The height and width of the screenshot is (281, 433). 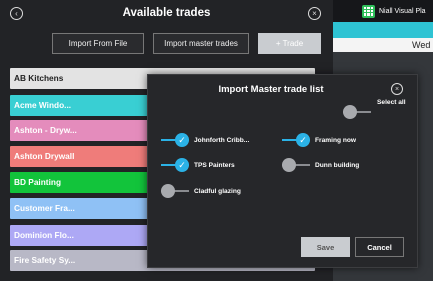 What do you see at coordinates (217, 191) in the screenshot?
I see `trade-option-label: Cladful glazing` at bounding box center [217, 191].